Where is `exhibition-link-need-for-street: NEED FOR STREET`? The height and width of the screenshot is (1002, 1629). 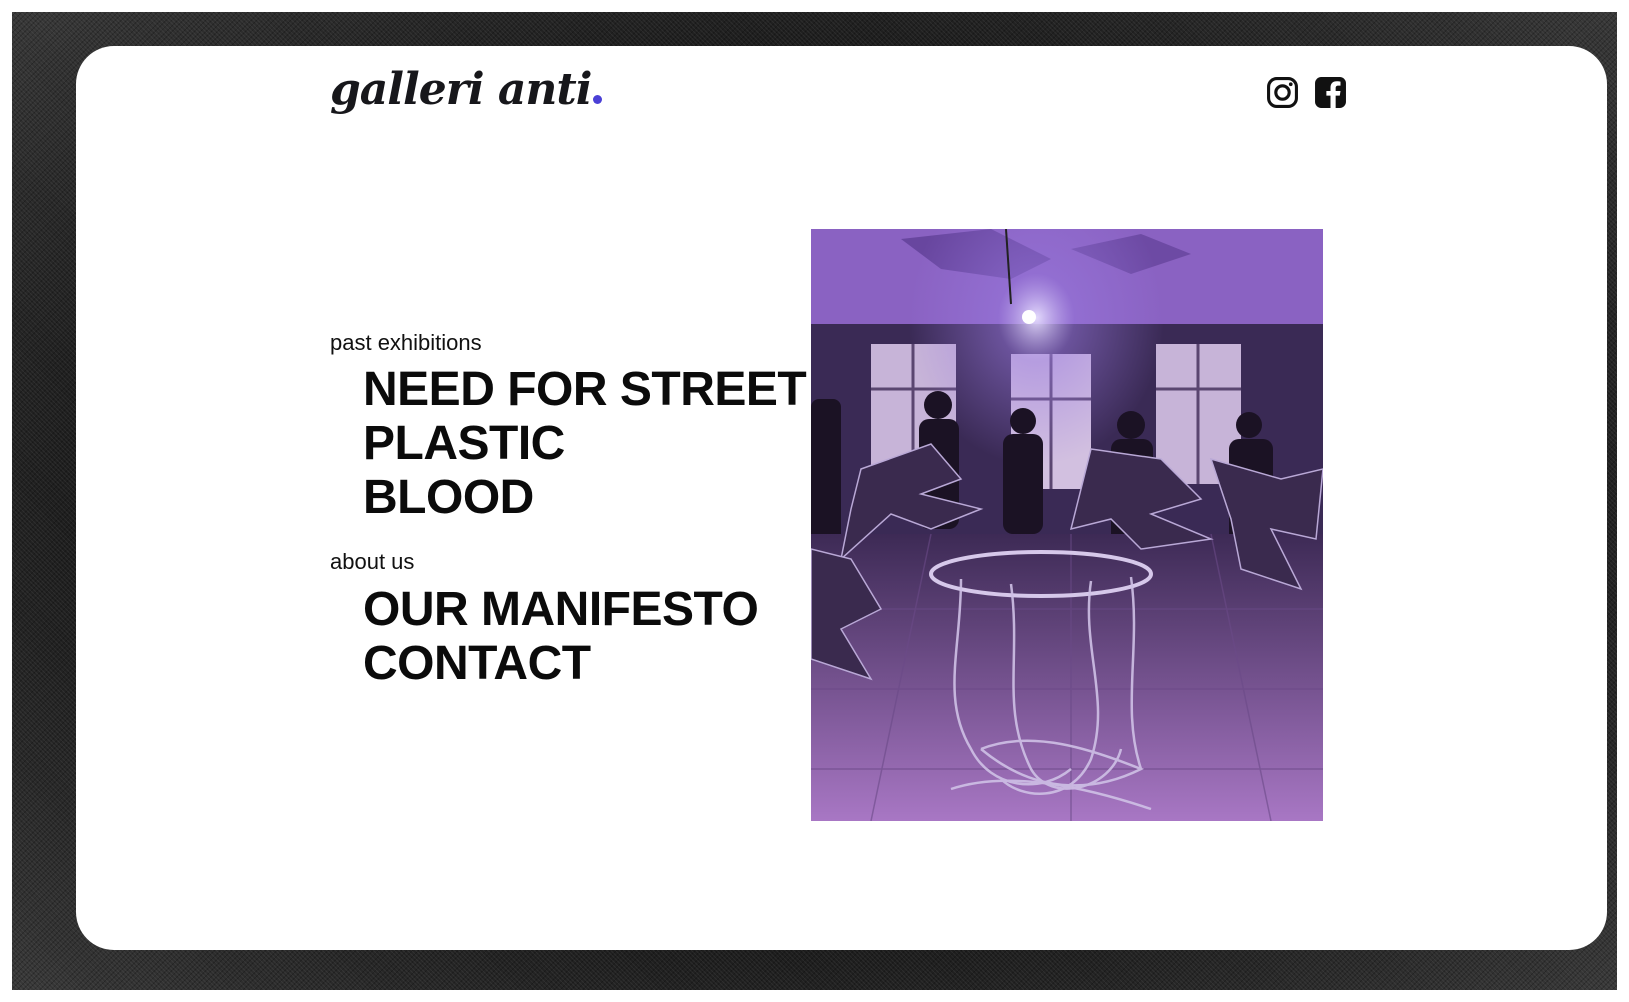 exhibition-link-need-for-street: NEED FOR STREET is located at coordinates (585, 390).